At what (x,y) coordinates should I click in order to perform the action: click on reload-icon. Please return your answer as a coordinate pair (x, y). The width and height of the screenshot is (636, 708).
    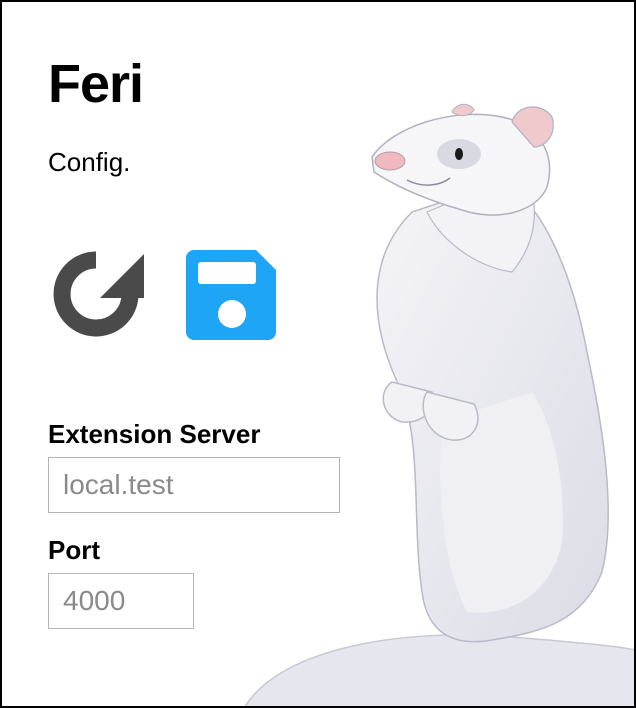
    Looking at the image, I should click on (99, 294).